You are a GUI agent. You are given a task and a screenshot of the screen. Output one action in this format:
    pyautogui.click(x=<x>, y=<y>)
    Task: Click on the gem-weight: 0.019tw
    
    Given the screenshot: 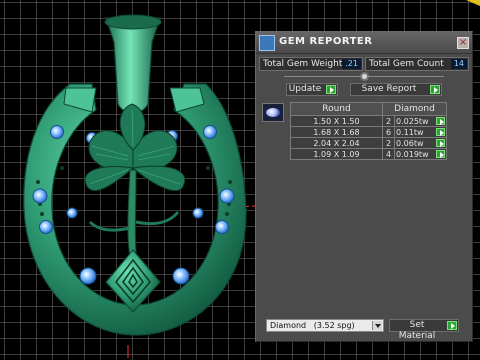 What is the action you would take?
    pyautogui.click(x=420, y=154)
    